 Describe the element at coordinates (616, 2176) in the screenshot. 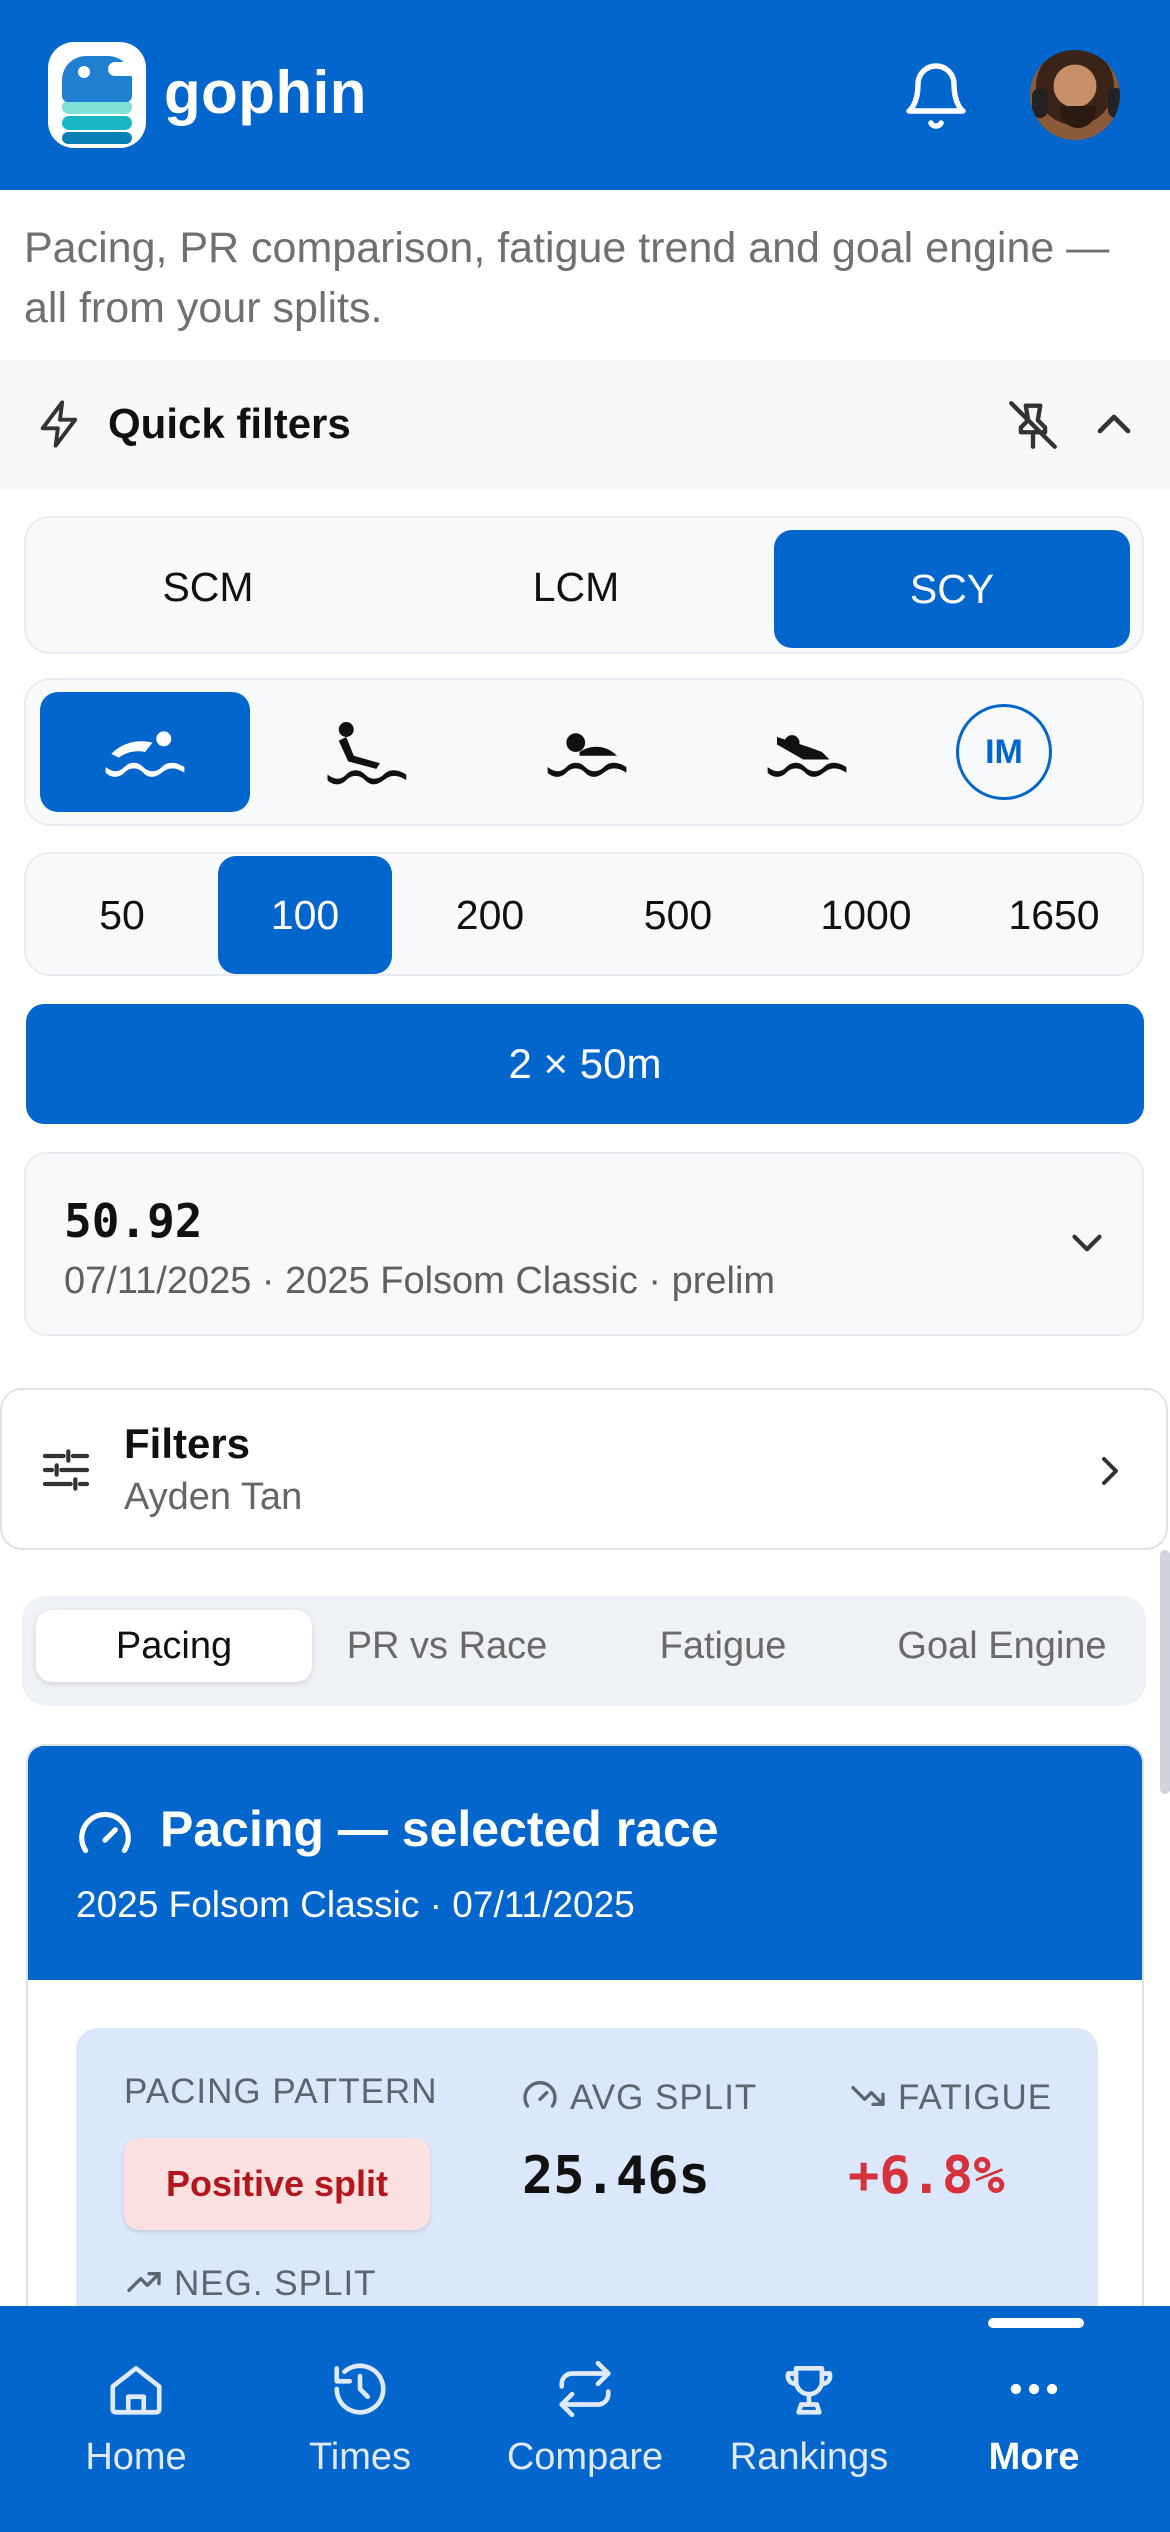

I see `avg-split-value: 25.46s` at that location.